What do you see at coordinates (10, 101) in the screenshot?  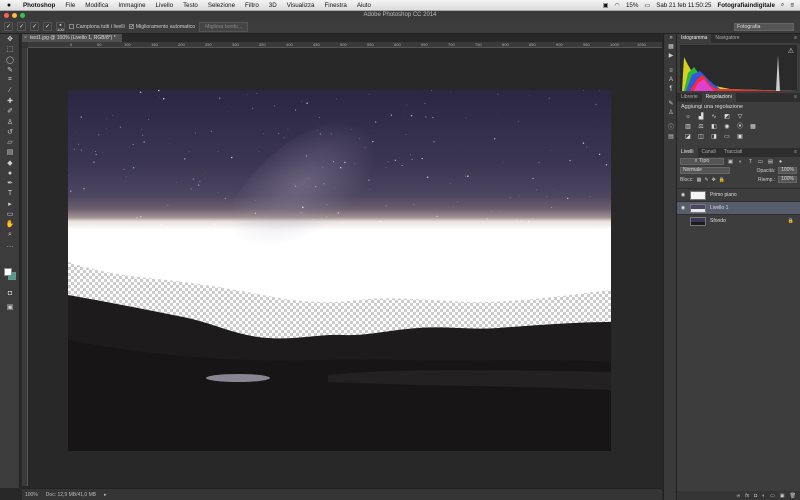 I see `healing-tool-icon: ✚` at bounding box center [10, 101].